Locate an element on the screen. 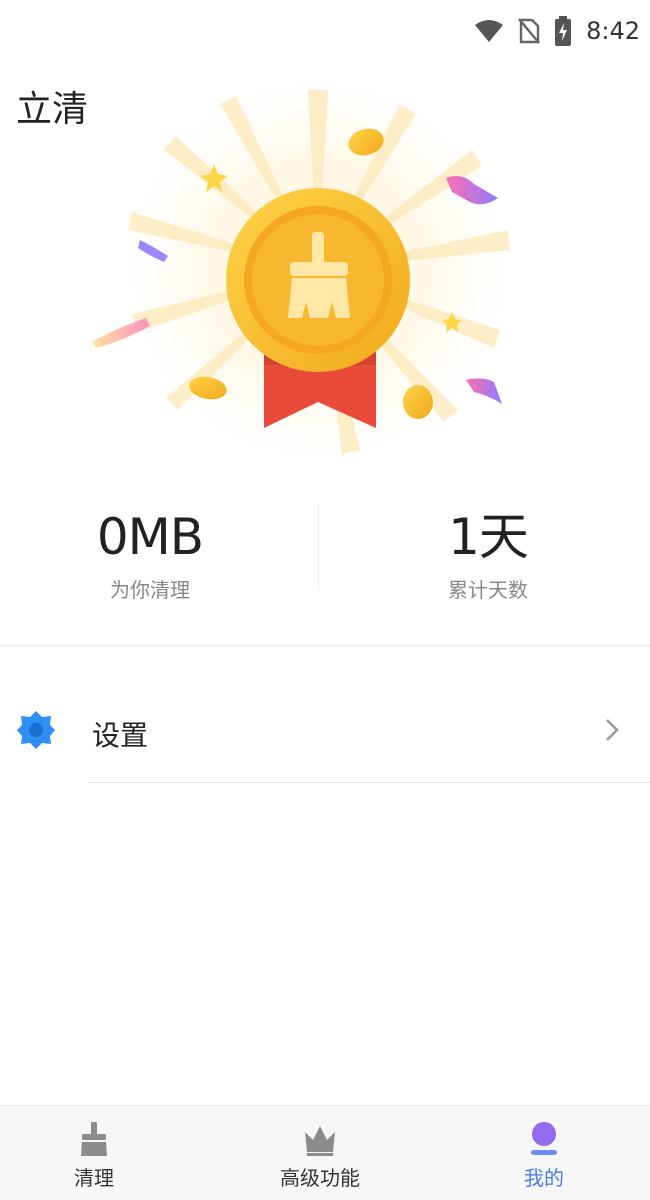 The height and width of the screenshot is (1200, 650). profile-icon is located at coordinates (544, 1138).